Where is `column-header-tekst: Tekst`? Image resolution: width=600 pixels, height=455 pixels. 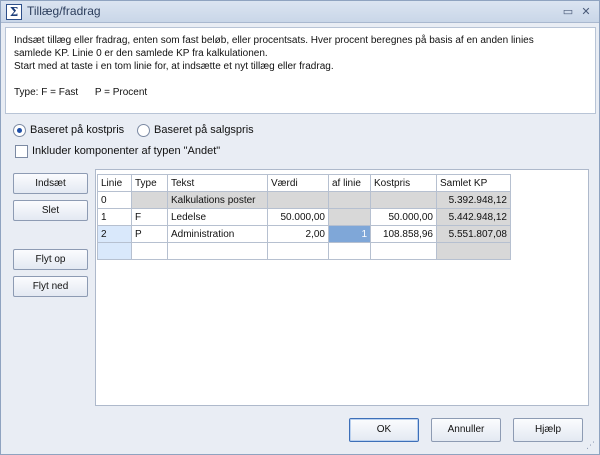
column-header-tekst: Tekst is located at coordinates (217, 183).